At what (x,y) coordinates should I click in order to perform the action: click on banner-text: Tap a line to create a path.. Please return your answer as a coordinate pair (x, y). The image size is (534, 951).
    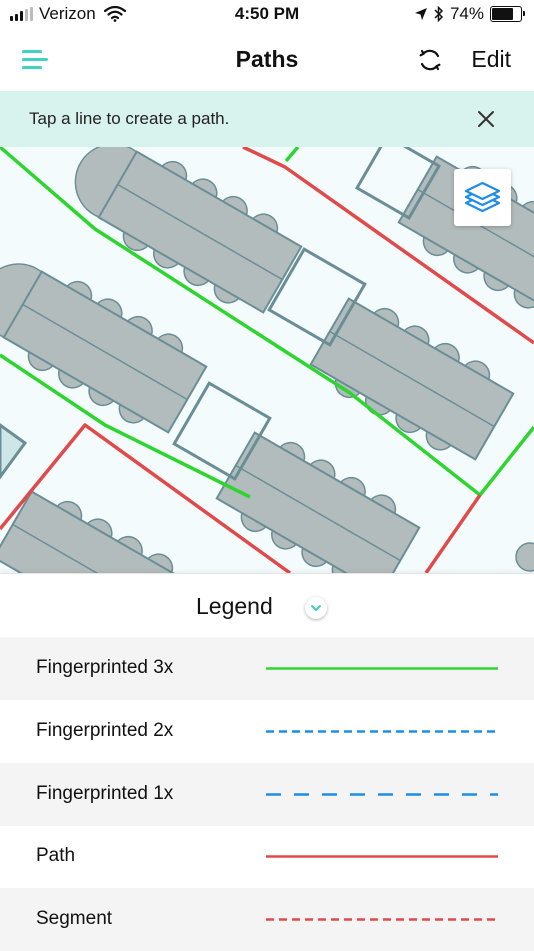
    Looking at the image, I should click on (129, 118).